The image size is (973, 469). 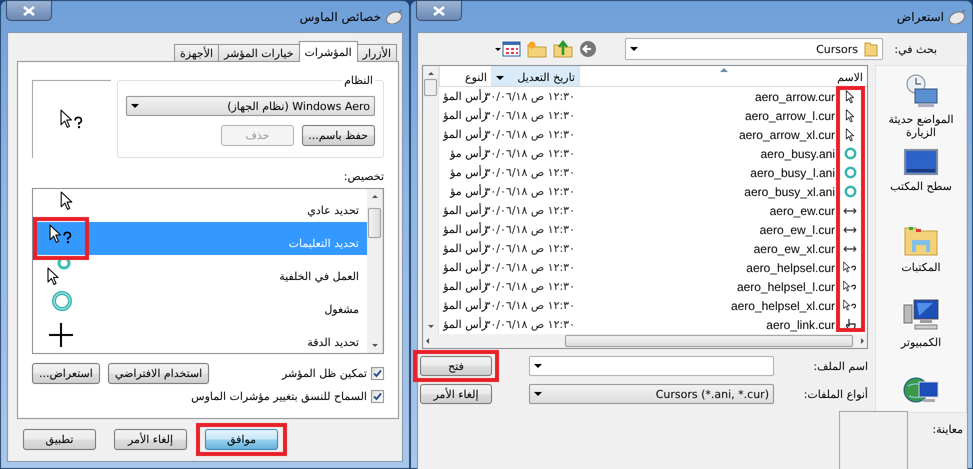 What do you see at coordinates (333, 210) in the screenshot?
I see `cursor-name: تحديد عادي` at bounding box center [333, 210].